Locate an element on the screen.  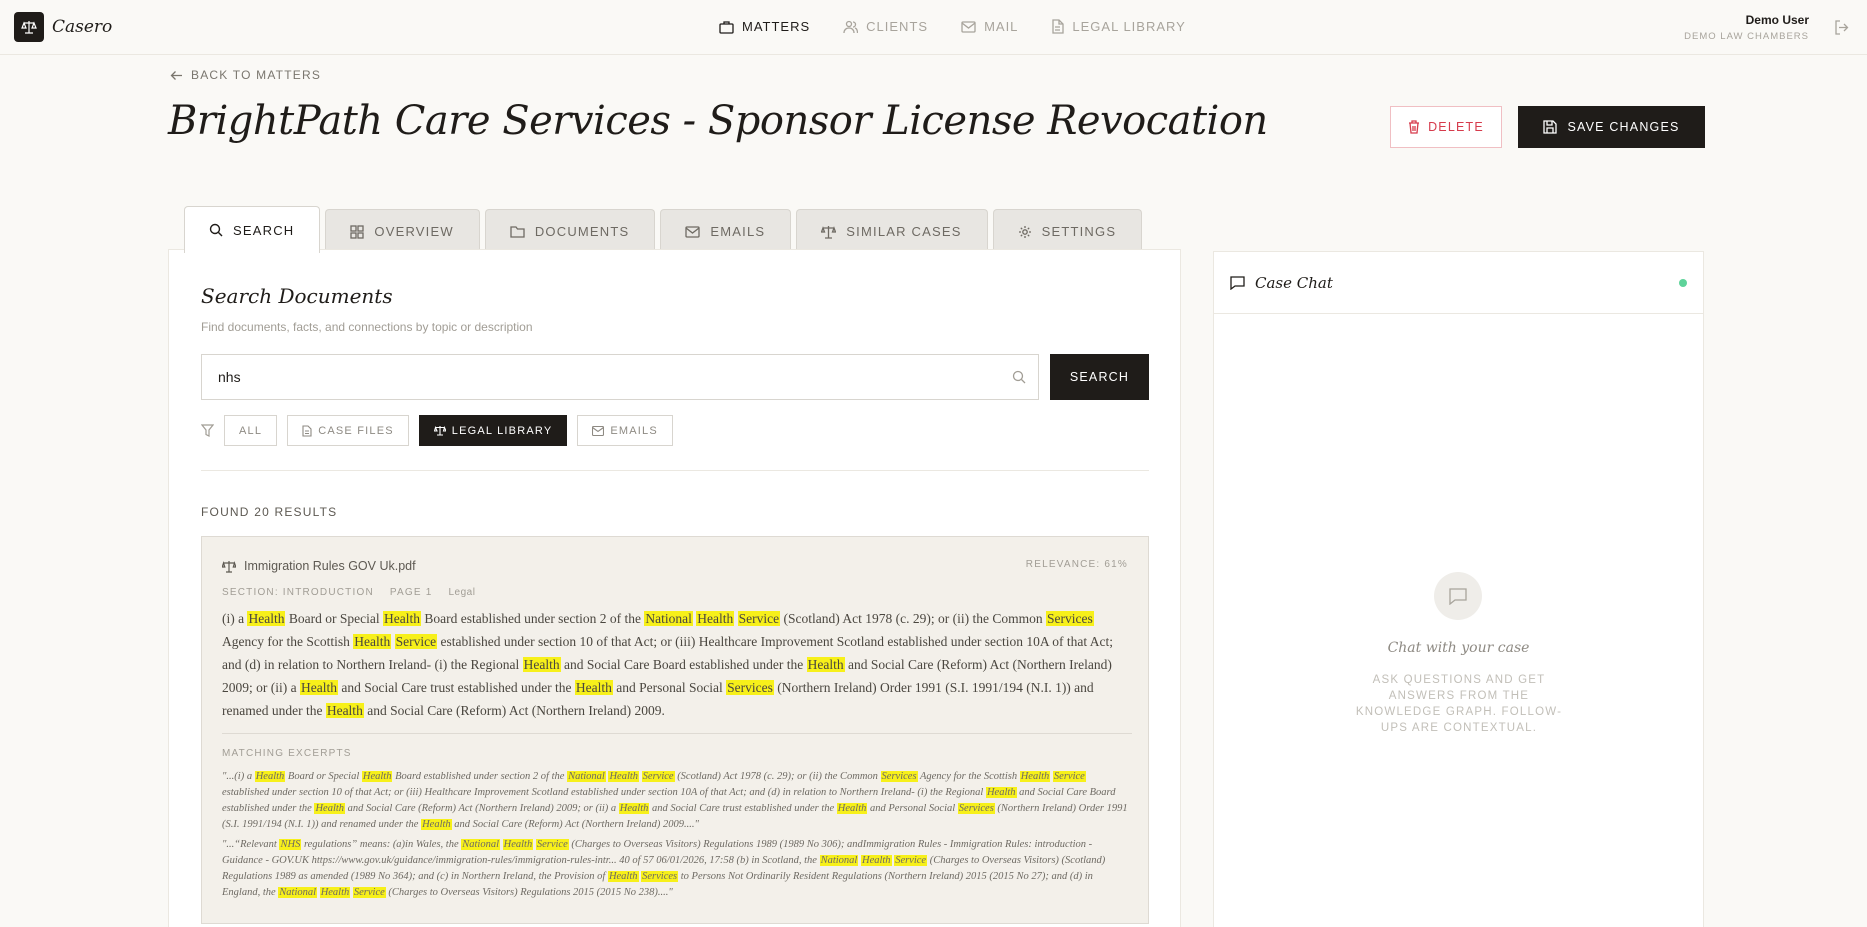
chat-empty-title: Chat with your case is located at coordinates (1458, 648).